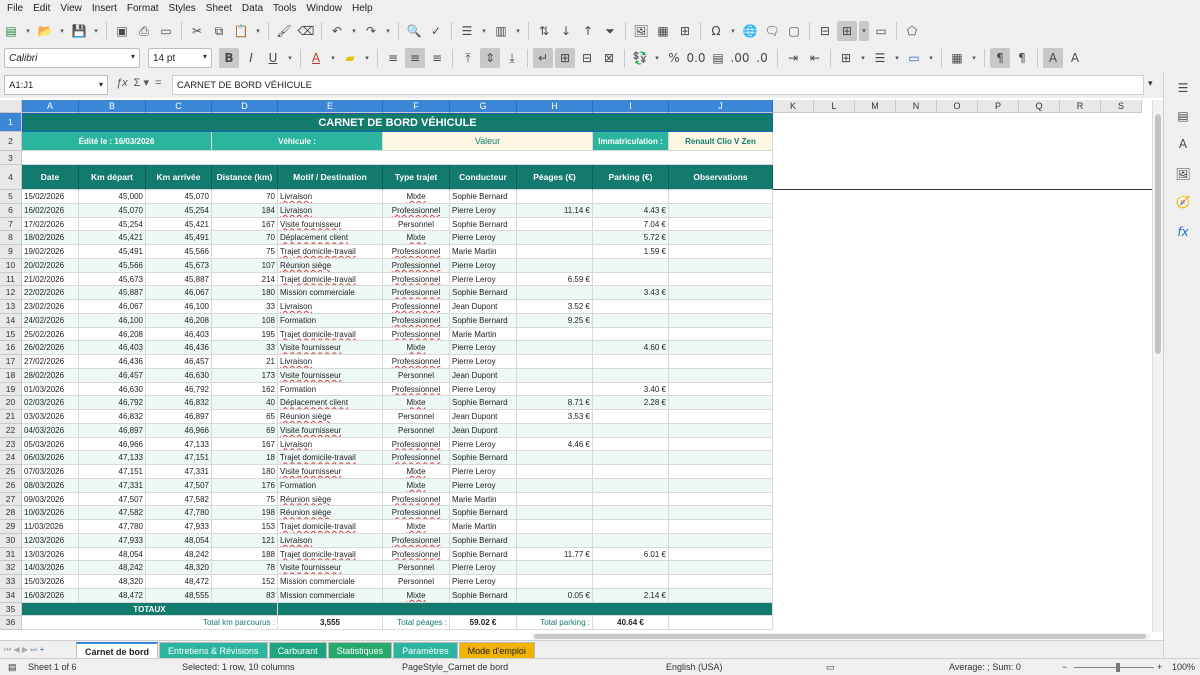  Describe the element at coordinates (50, 430) in the screenshot. I see `table-cell: 04/03/2026` at that location.